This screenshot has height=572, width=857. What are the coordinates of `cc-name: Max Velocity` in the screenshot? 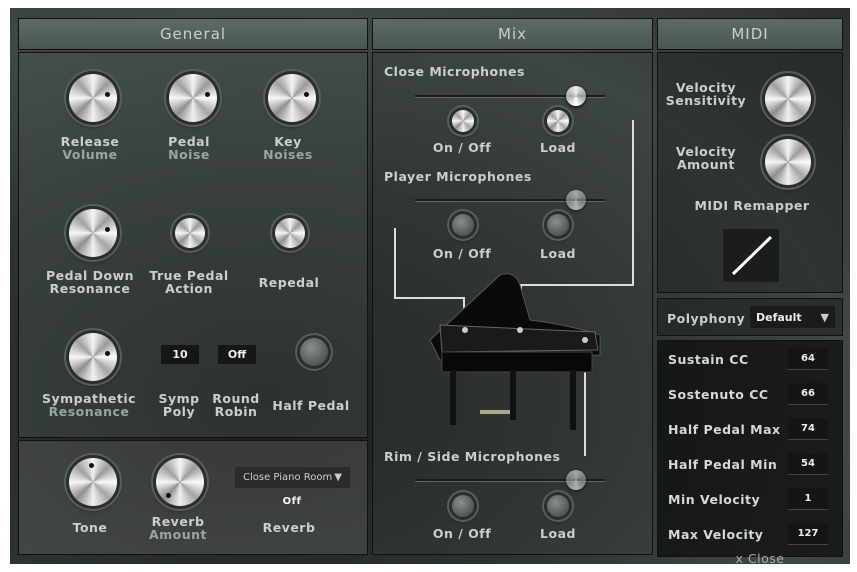 It's located at (716, 534).